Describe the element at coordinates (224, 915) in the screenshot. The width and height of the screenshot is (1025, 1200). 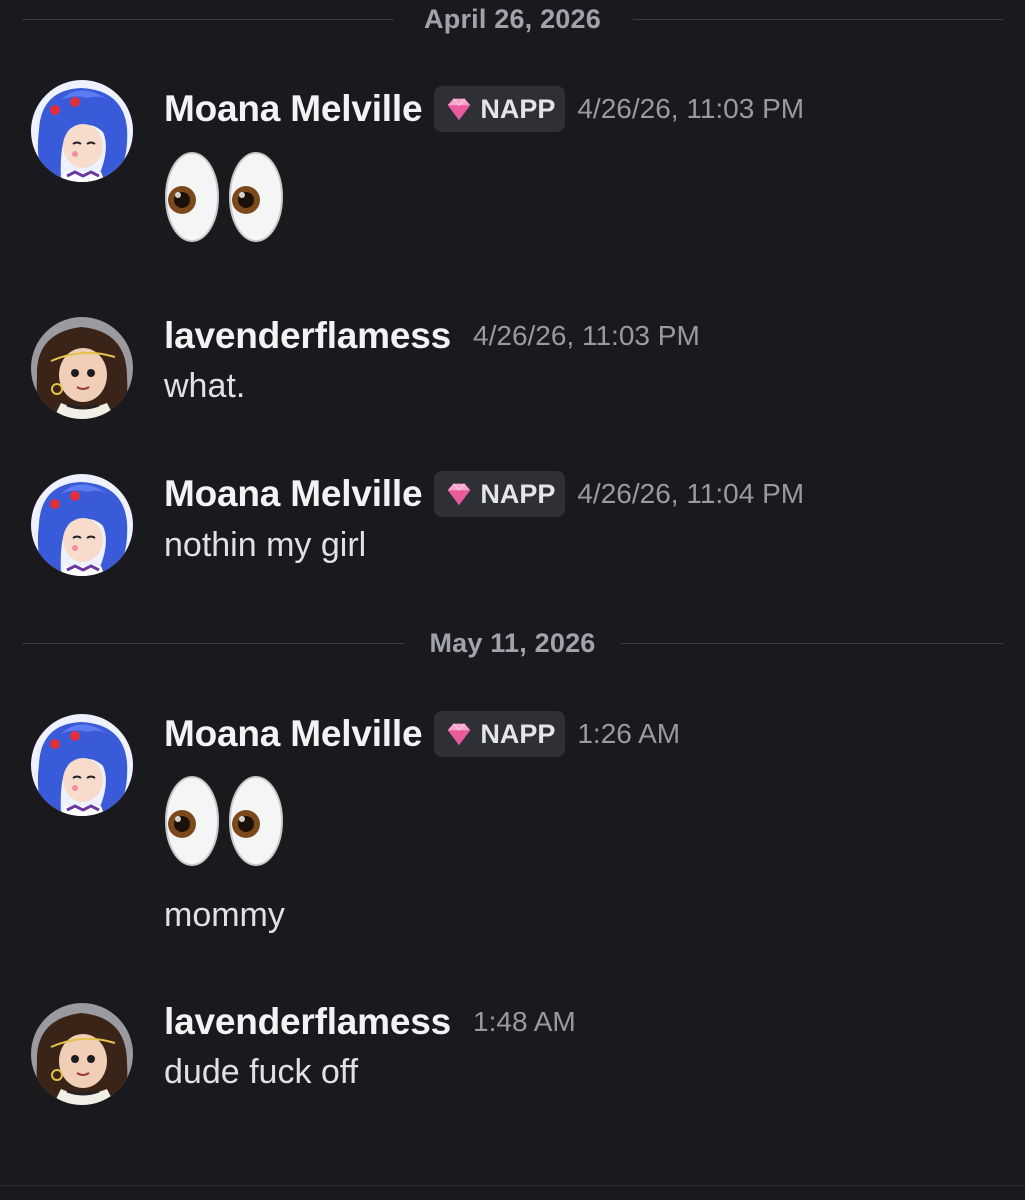
I see `message-text: mommy` at that location.